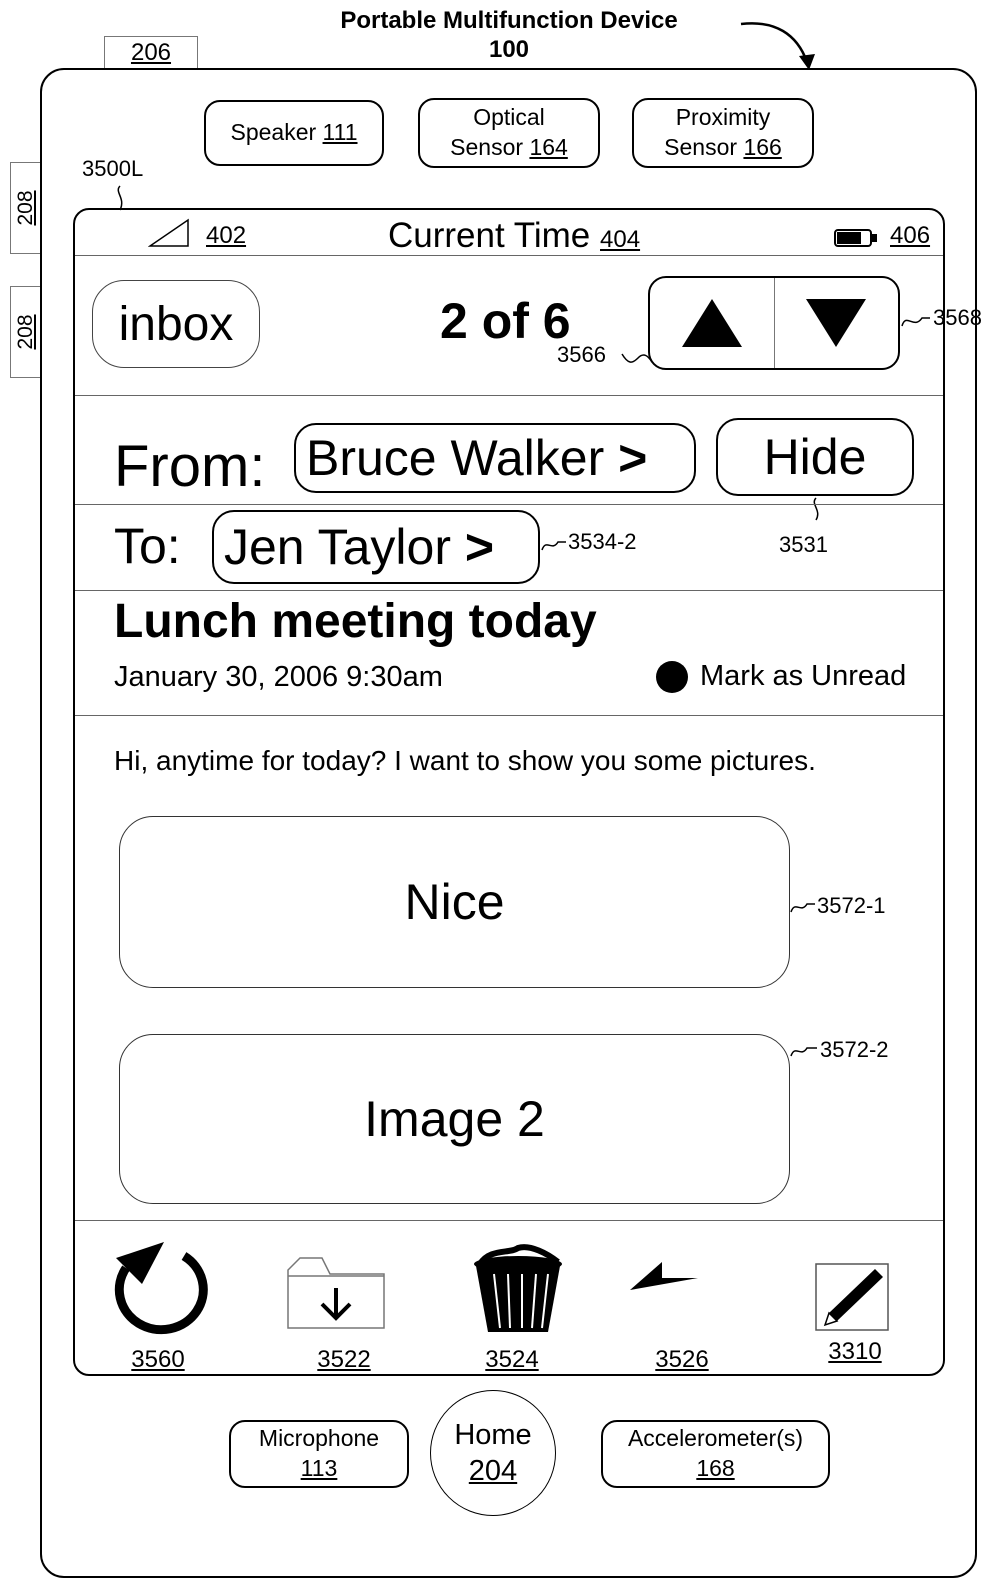  I want to click on attachment-1-label: Nice, so click(454, 902).